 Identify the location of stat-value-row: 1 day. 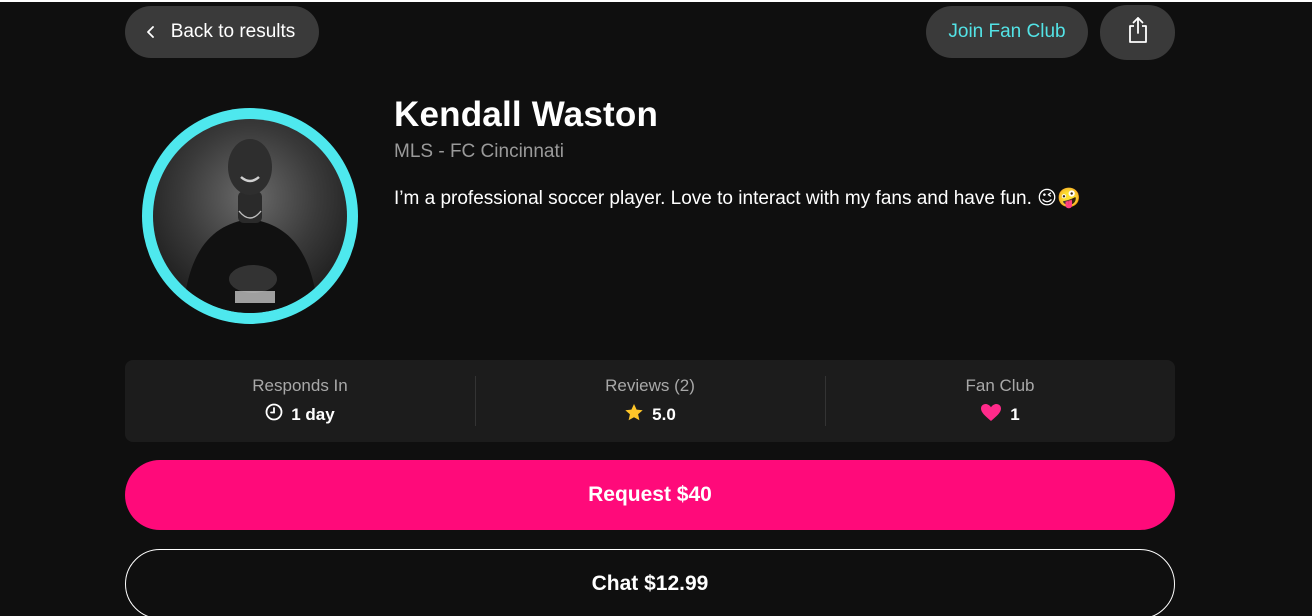
(300, 414).